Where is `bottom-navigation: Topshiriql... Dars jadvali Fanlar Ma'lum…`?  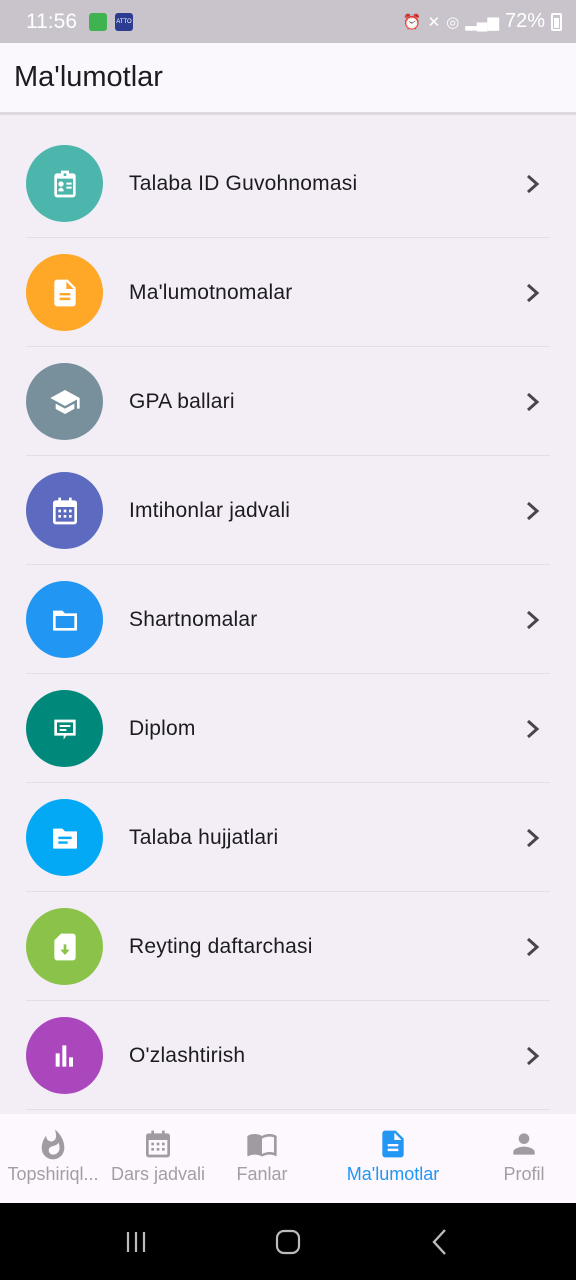
bottom-navigation: Topshiriql... Dars jadvali Fanlar Ma'lum… is located at coordinates (288, 1158).